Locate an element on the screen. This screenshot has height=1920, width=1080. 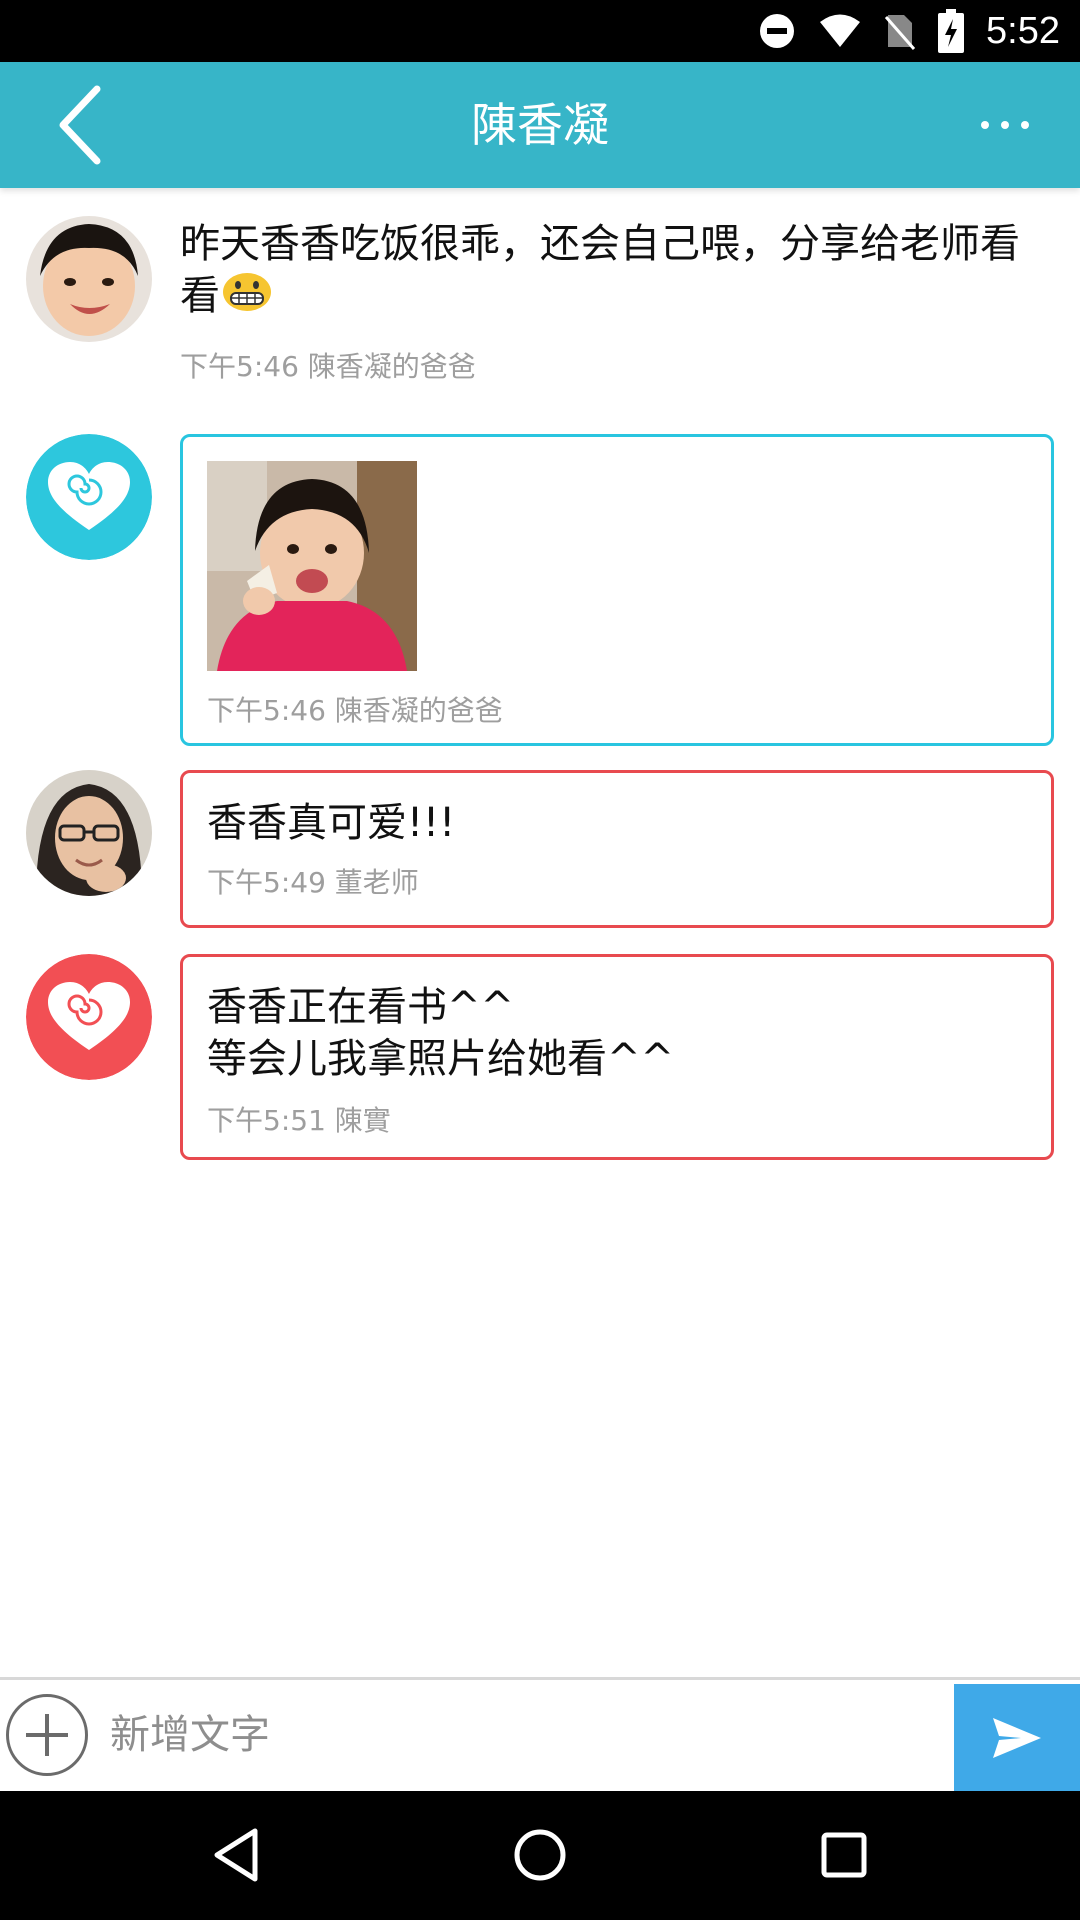
nav-back-button is located at coordinates (236, 1855).